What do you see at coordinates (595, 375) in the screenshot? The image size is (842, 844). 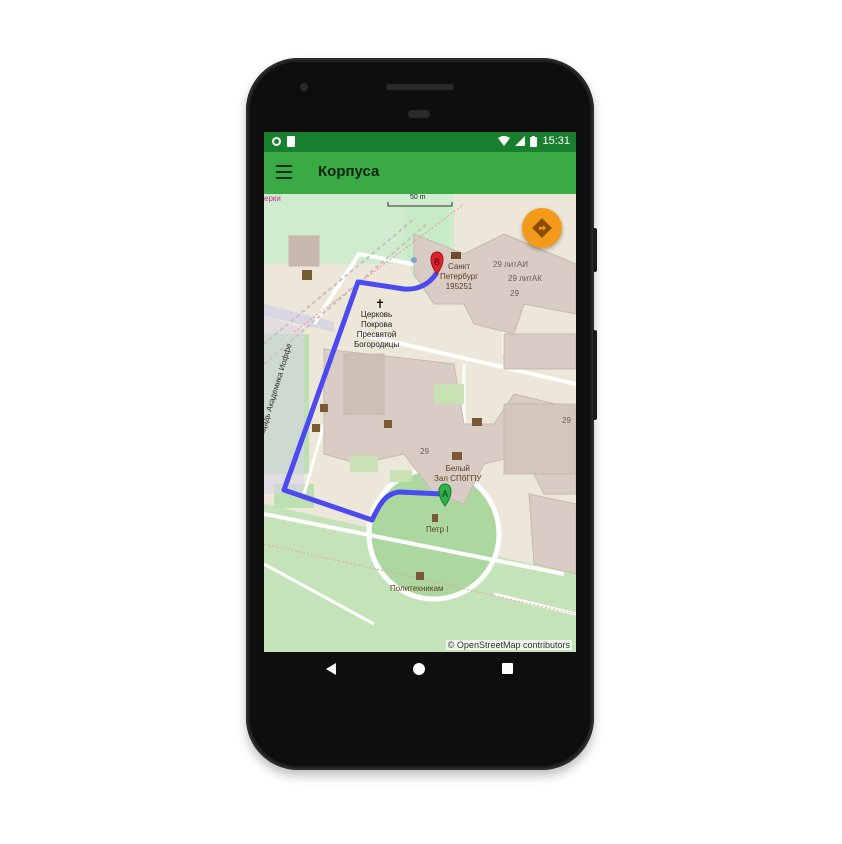 I see `volume-button` at bounding box center [595, 375].